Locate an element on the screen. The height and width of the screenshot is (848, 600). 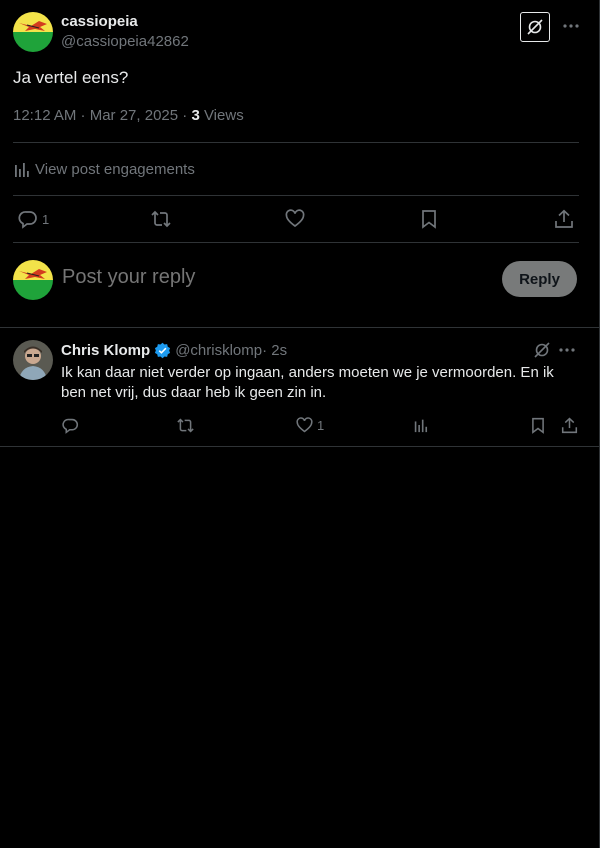
retweet-button is located at coordinates (161, 219).